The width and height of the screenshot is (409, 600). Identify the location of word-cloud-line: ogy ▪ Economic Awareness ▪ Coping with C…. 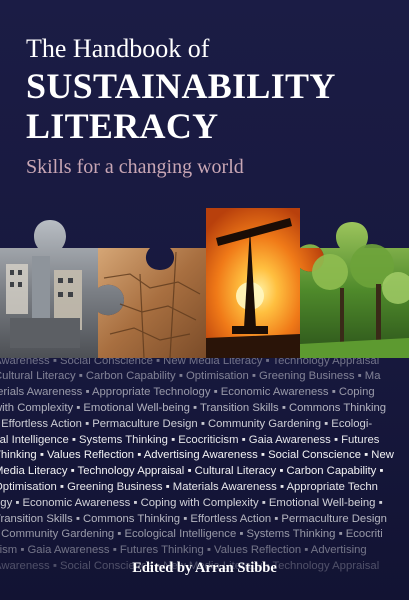
(191, 502).